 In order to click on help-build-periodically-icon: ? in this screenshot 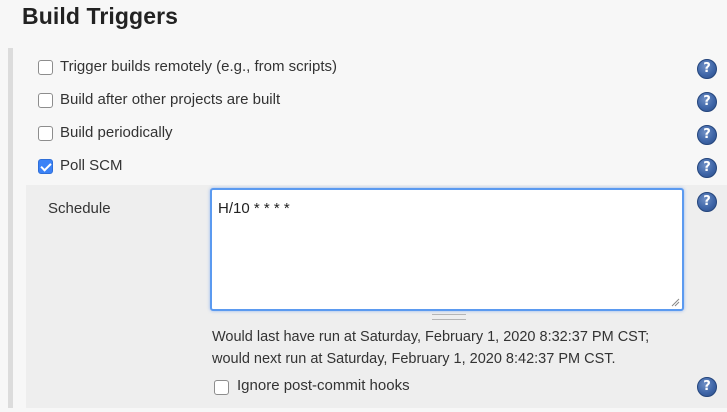, I will do `click(707, 135)`.